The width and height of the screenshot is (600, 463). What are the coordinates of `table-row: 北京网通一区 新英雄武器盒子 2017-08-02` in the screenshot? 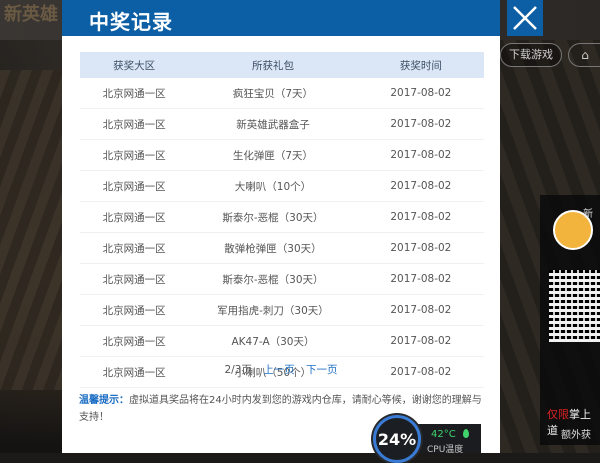 It's located at (282, 124).